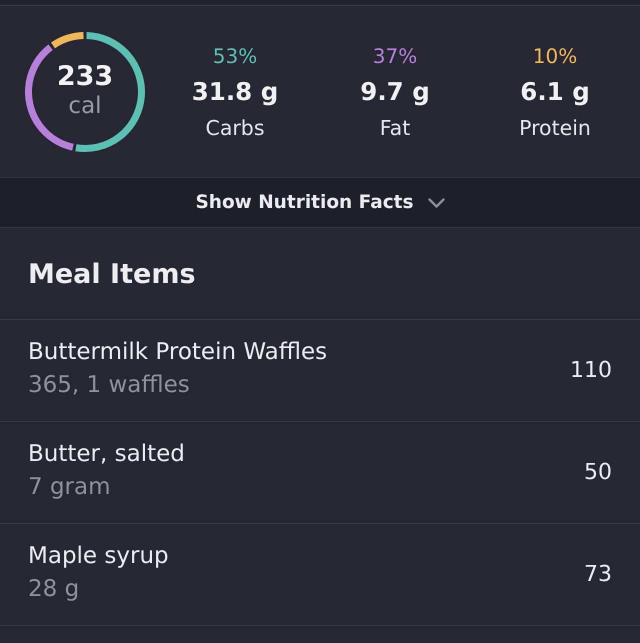  Describe the element at coordinates (106, 454) in the screenshot. I see `food-name: Butter, salted` at that location.